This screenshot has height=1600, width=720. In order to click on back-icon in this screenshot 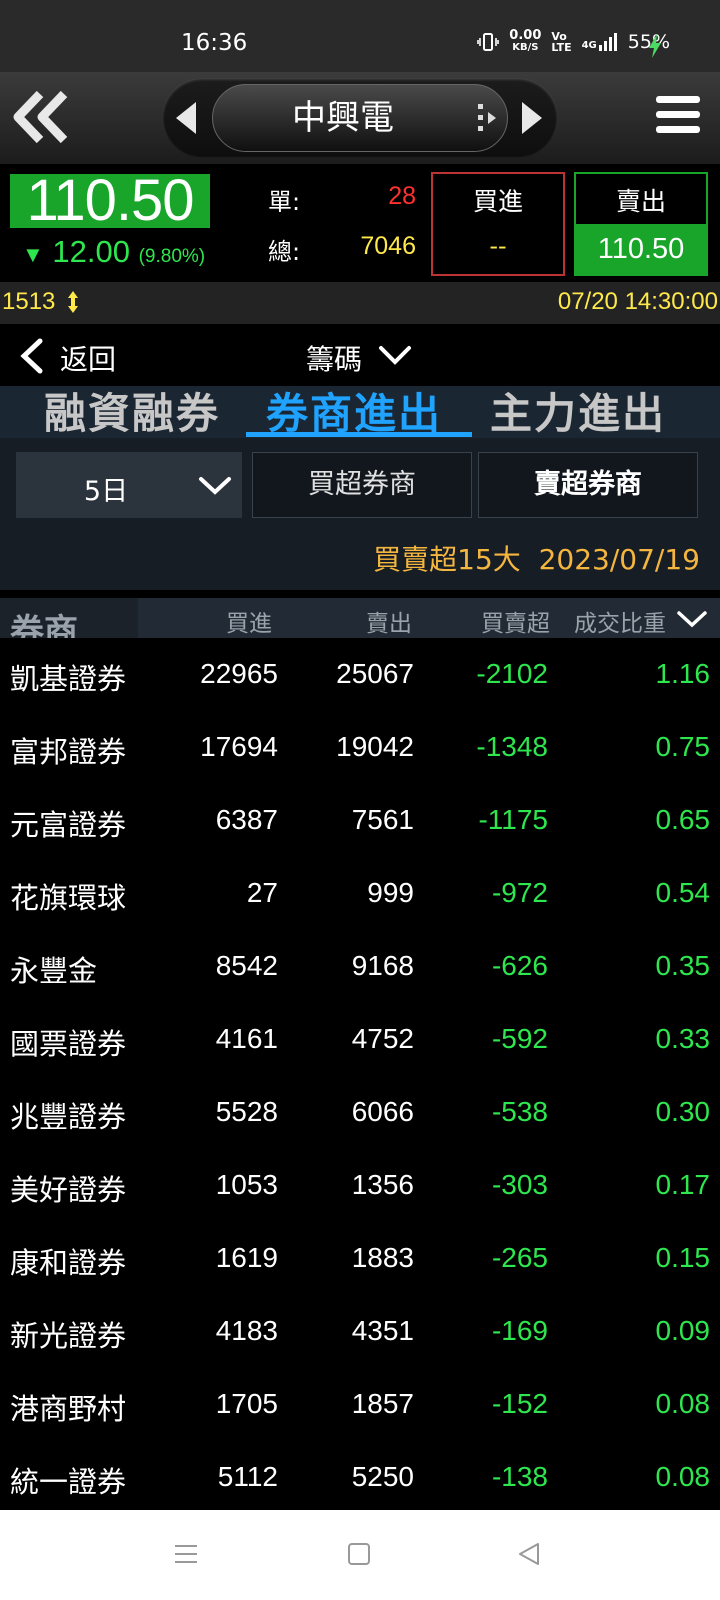, I will do `click(529, 1554)`.